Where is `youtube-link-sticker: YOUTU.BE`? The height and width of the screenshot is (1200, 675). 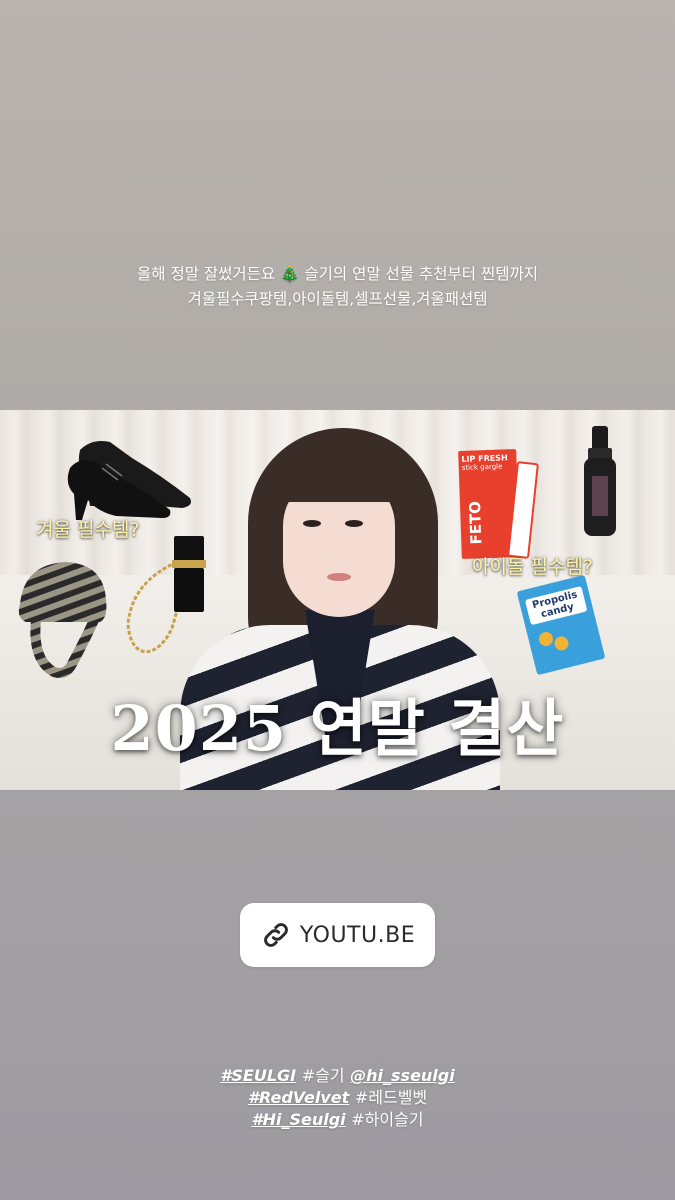
youtube-link-sticker: YOUTU.BE is located at coordinates (337, 935).